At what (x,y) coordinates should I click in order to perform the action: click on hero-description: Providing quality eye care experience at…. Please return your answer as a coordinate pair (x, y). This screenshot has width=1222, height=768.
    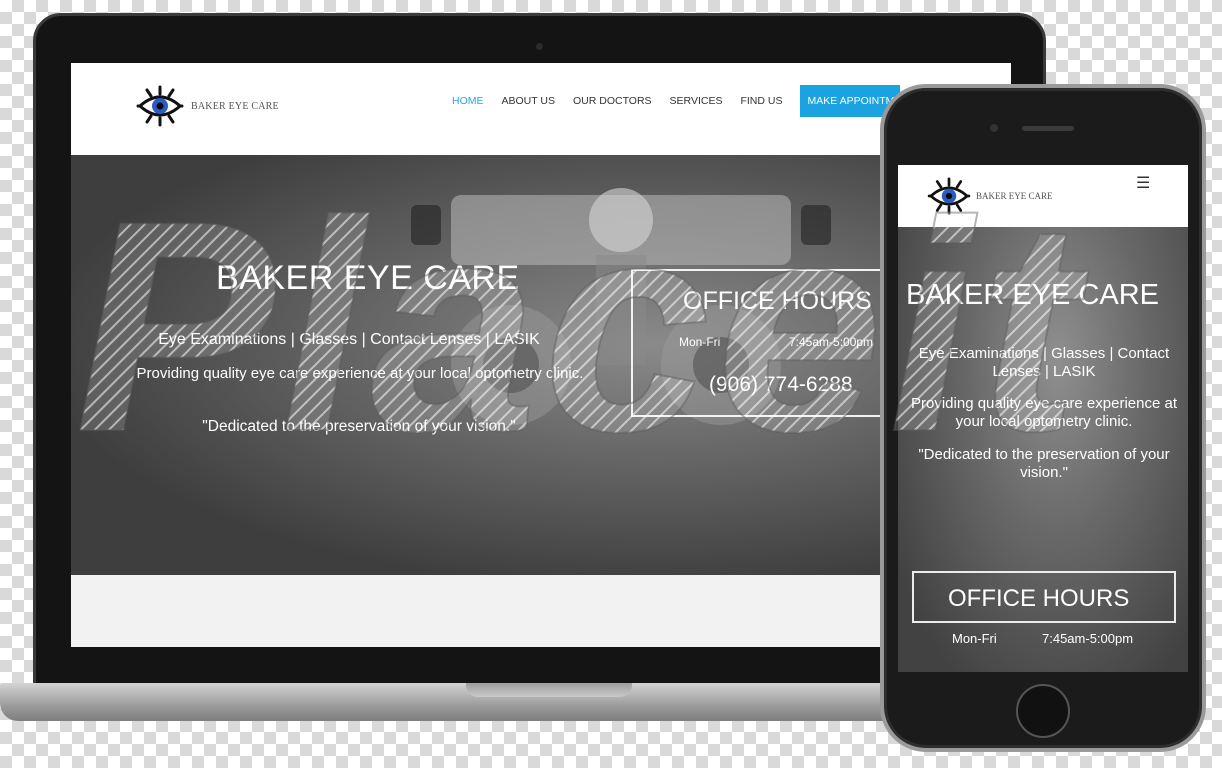
    Looking at the image, I should click on (360, 373).